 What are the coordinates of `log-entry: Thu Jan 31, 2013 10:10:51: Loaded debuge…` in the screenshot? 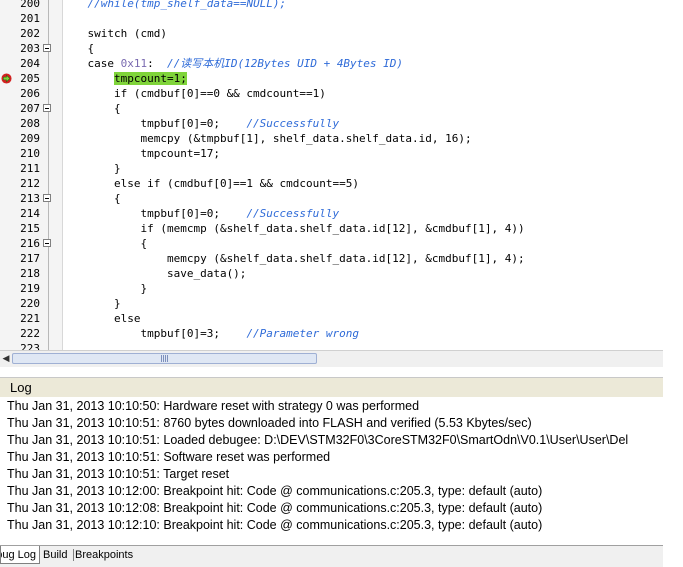 It's located at (318, 440).